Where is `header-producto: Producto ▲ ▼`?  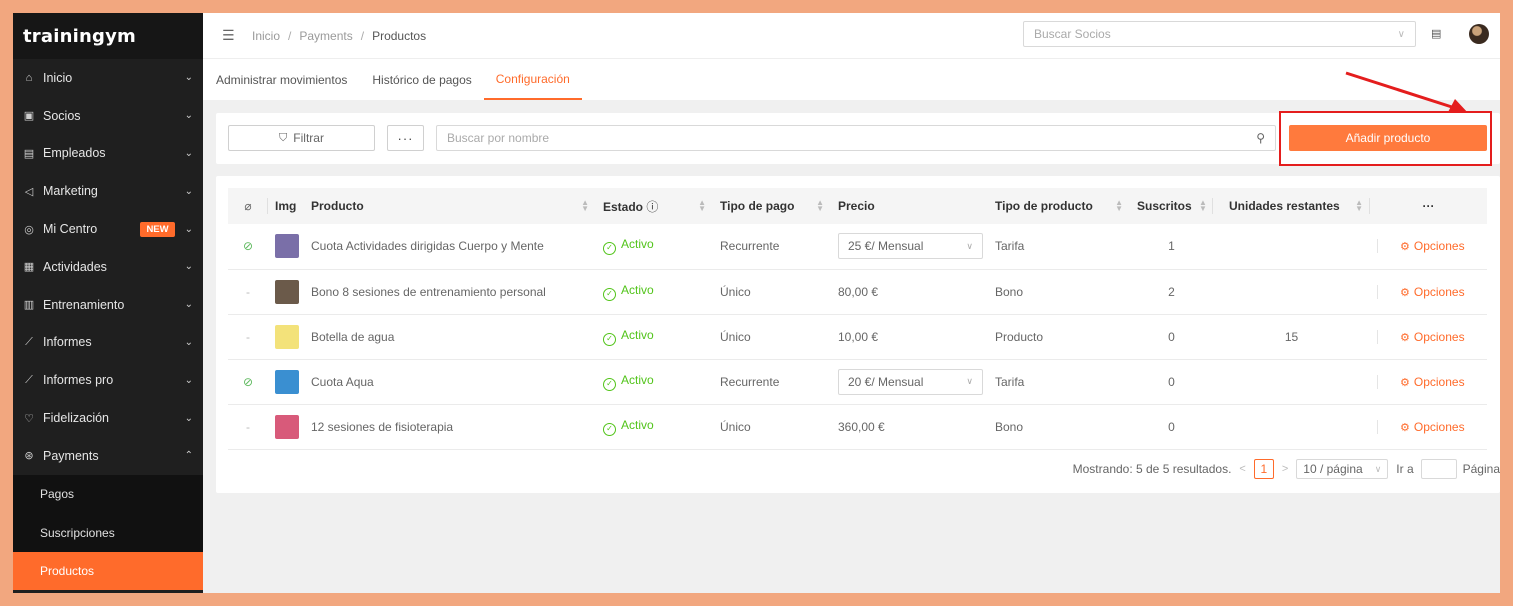 header-producto: Producto ▲ ▼ is located at coordinates (450, 206).